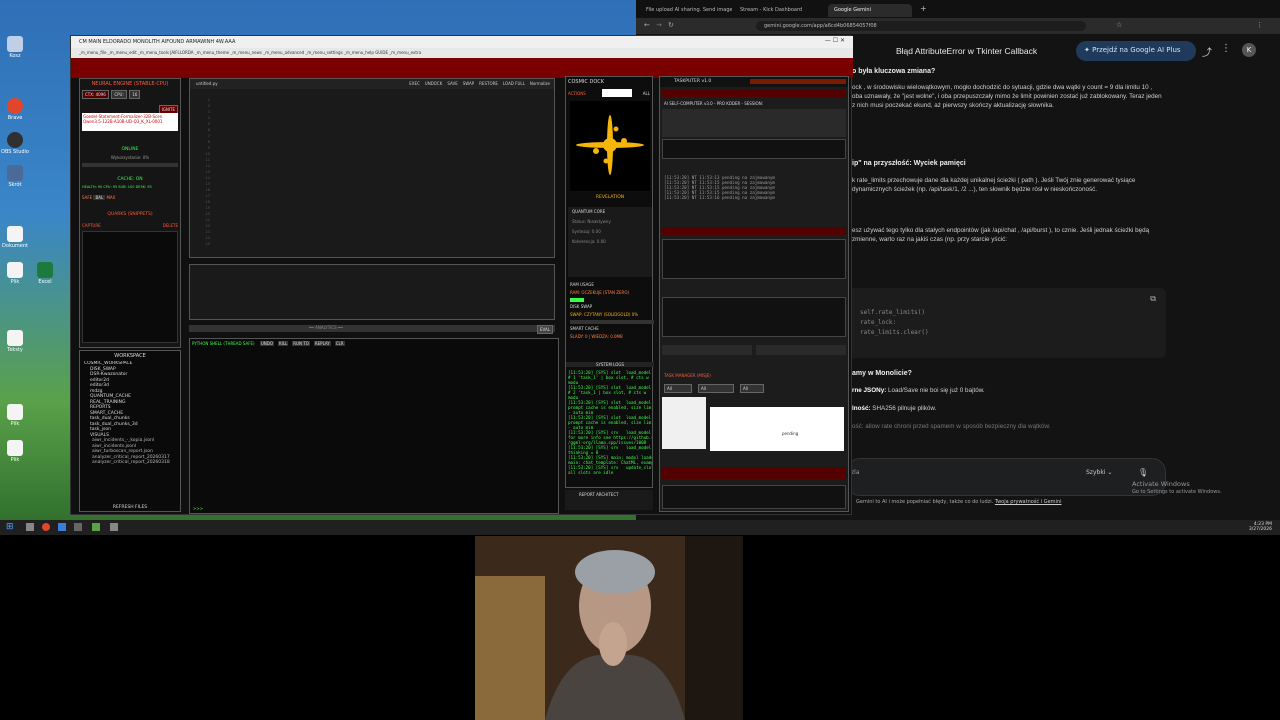 The width and height of the screenshot is (1280, 720). Describe the element at coordinates (754, 473) in the screenshot. I see `task-actions` at that location.